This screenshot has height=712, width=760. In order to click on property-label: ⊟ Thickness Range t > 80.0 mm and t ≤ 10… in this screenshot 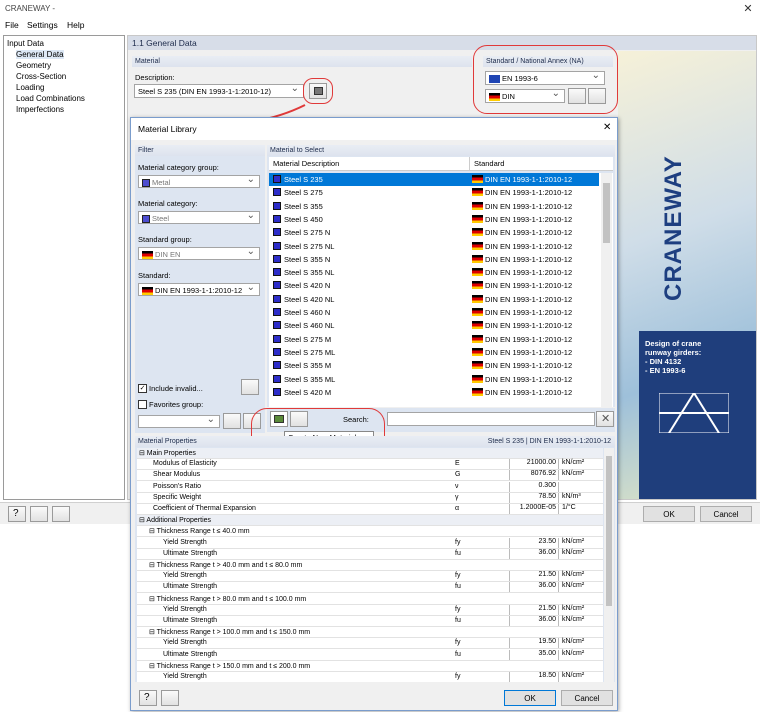, I will do `click(228, 599)`.